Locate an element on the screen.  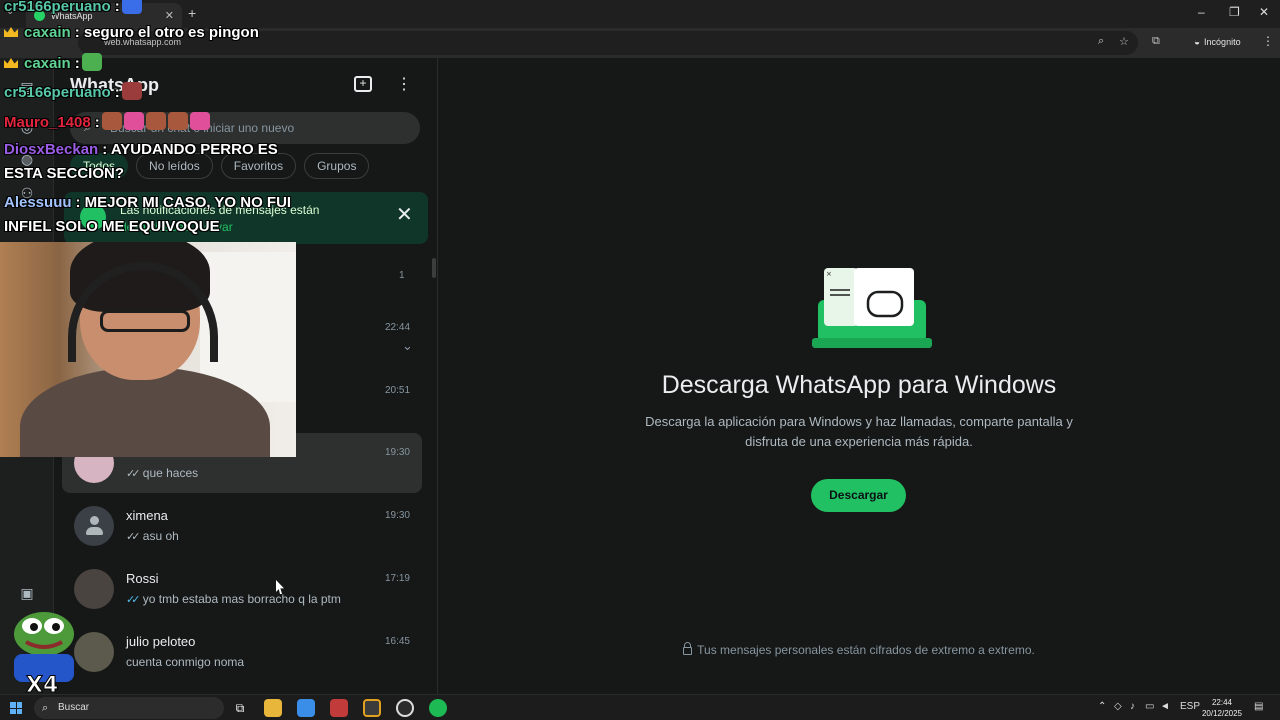
task-view-icon: ⧉ is located at coordinates (240, 708).